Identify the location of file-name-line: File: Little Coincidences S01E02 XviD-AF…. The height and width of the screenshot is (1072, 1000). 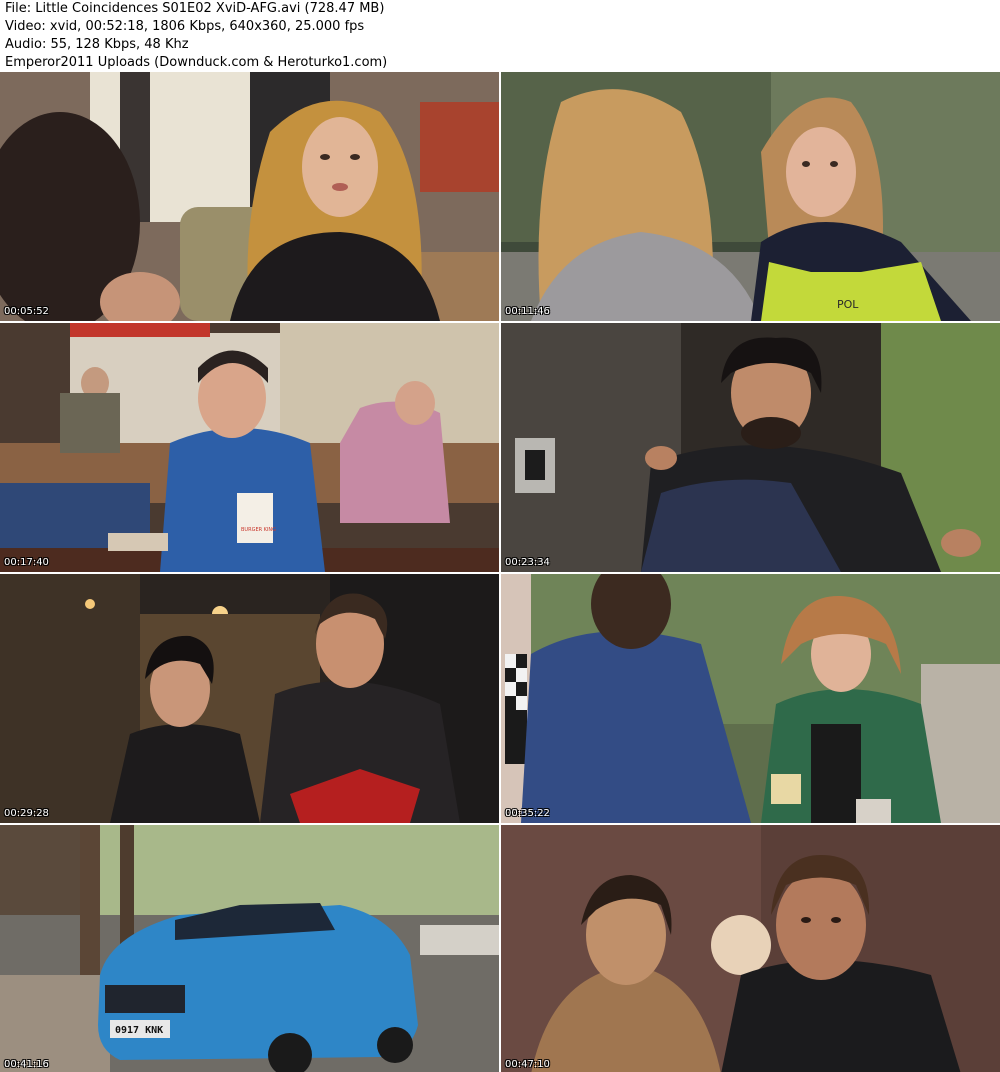
(195, 8).